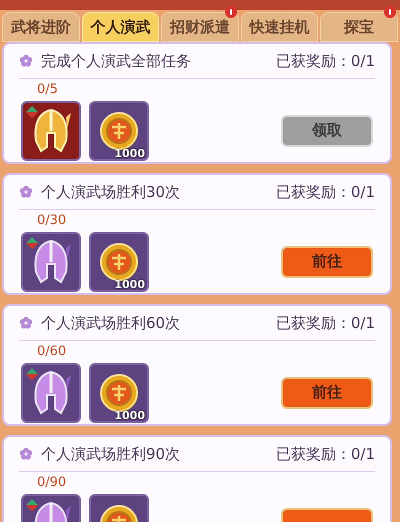  I want to click on tab: 快速挂机, so click(279, 27).